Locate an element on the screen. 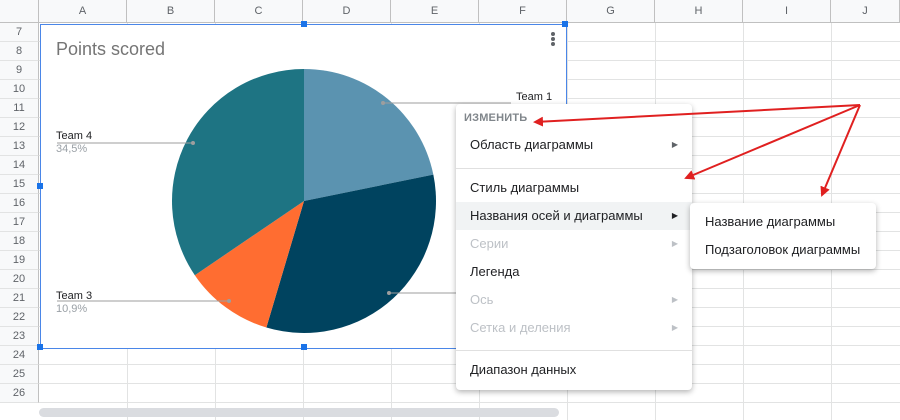  slice-label-team4: Team 4 is located at coordinates (74, 136).